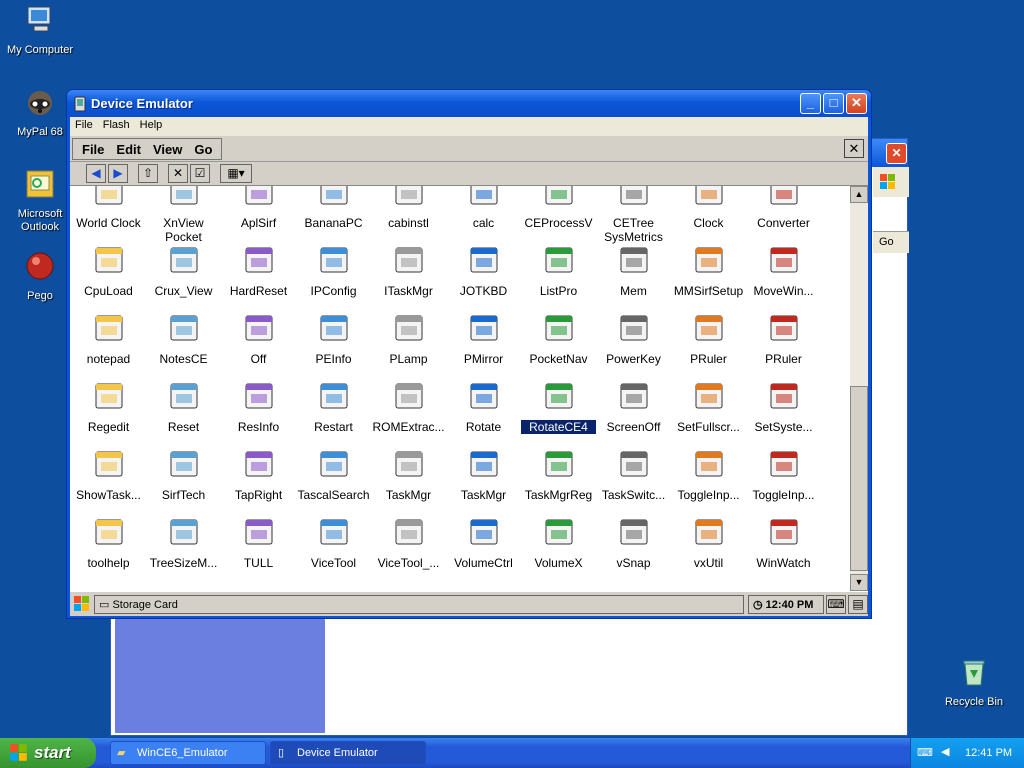  Describe the element at coordinates (836, 604) in the screenshot. I see `keyboard-icon: ⌨` at that location.